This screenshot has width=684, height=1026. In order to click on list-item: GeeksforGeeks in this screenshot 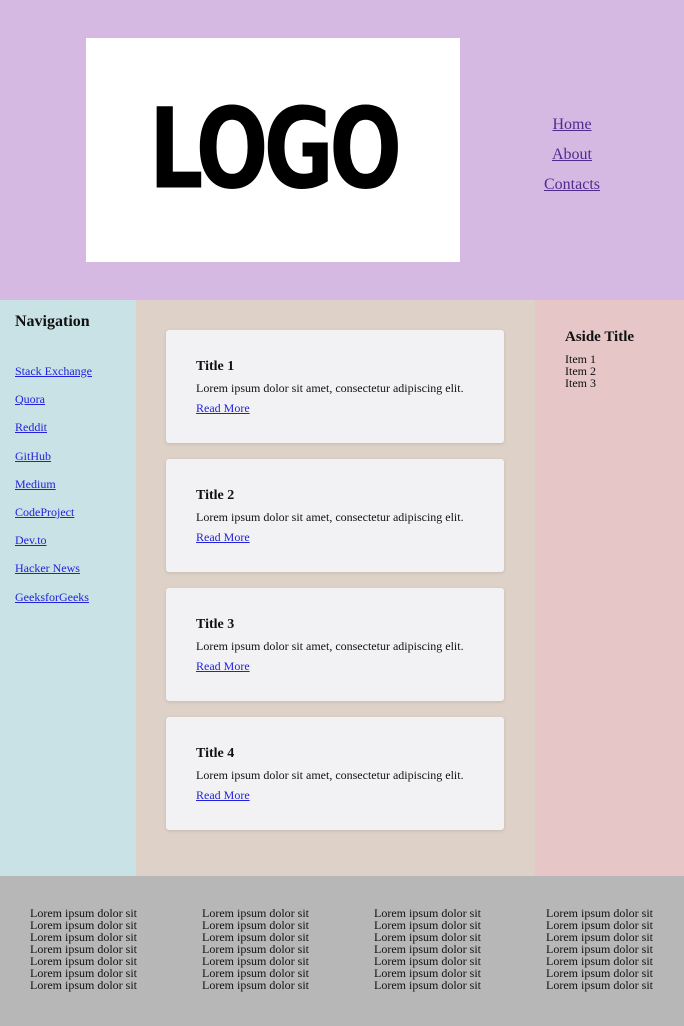, I will do `click(53, 597)`.